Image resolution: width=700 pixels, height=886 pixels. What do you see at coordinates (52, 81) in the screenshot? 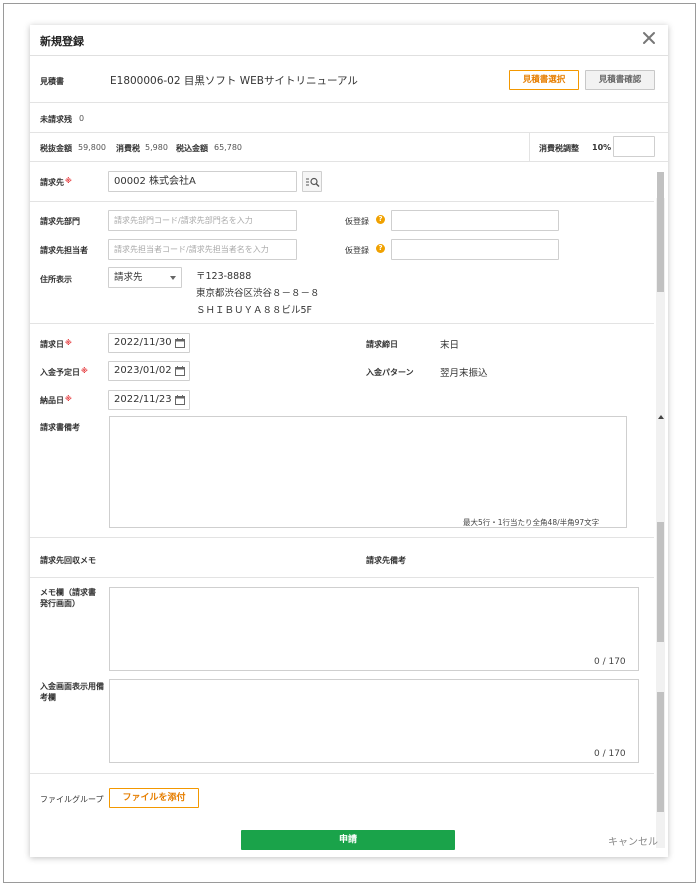
I see `estimate-label: 見積書` at bounding box center [52, 81].